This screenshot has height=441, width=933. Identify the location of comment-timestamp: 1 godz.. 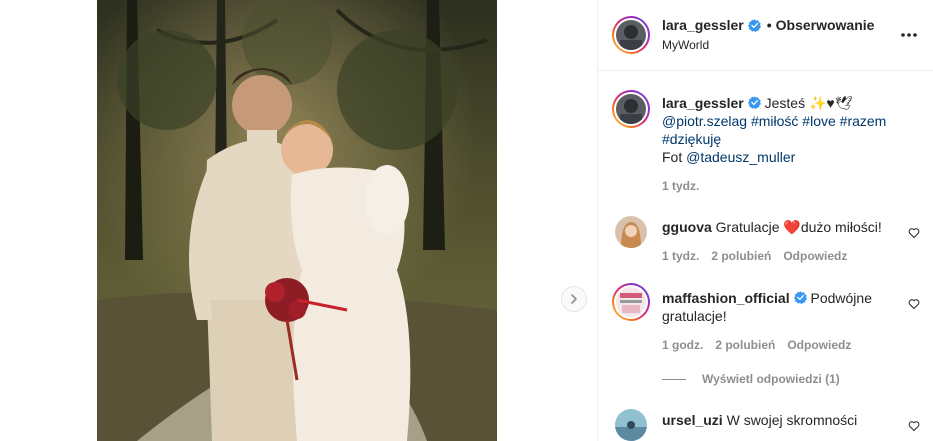
(682, 345).